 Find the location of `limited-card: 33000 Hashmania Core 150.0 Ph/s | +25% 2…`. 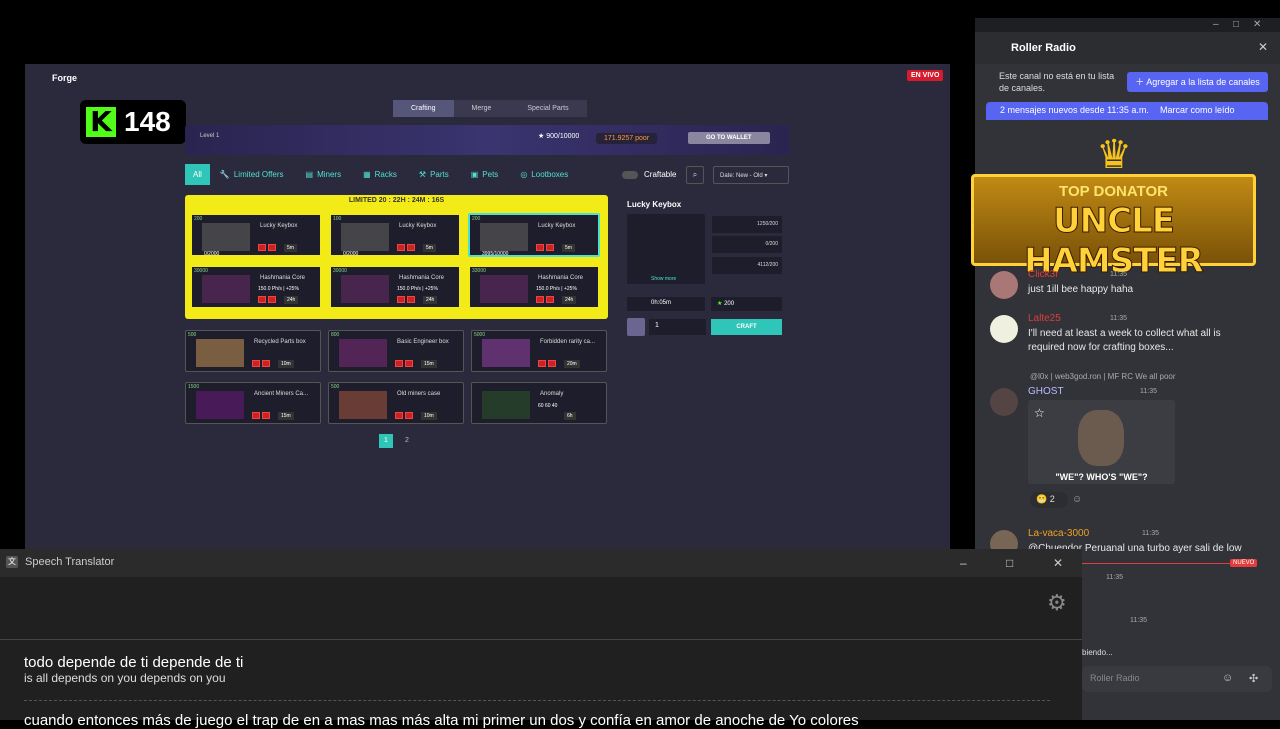

limited-card: 33000 Hashmania Core 150.0 Ph/s | +25% 2… is located at coordinates (534, 287).